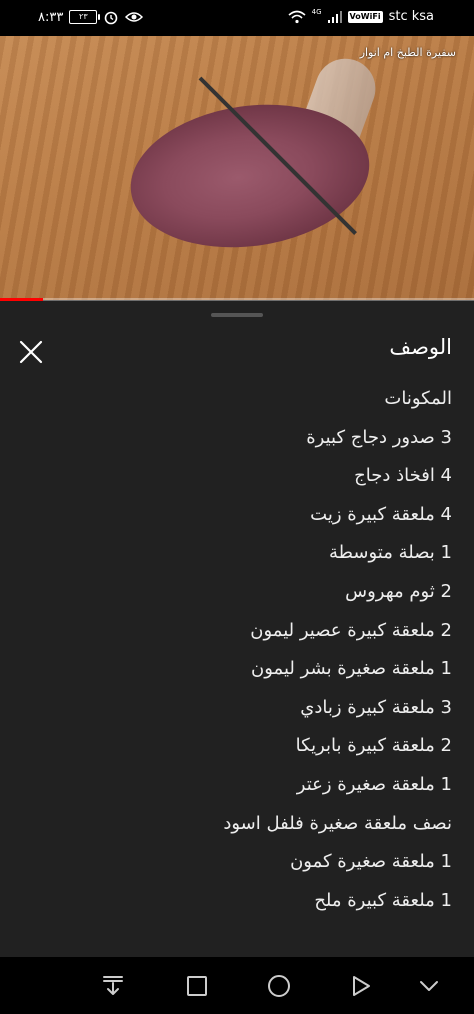  I want to click on ingredient-line: 4 ملعقة كبيرة زيت, so click(381, 514).